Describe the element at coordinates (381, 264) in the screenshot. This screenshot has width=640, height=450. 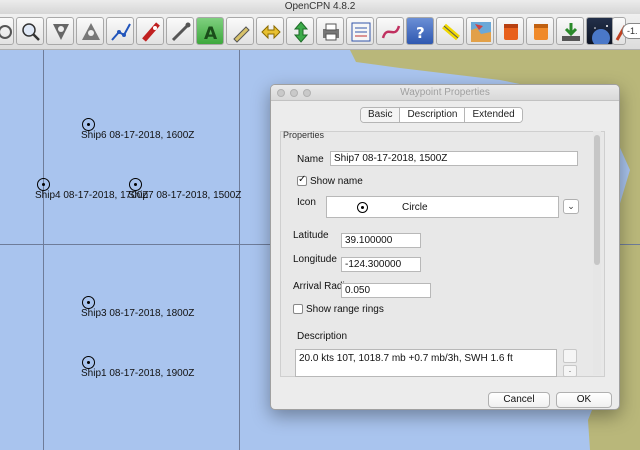
I see `longitude-field: -124.300000` at that location.